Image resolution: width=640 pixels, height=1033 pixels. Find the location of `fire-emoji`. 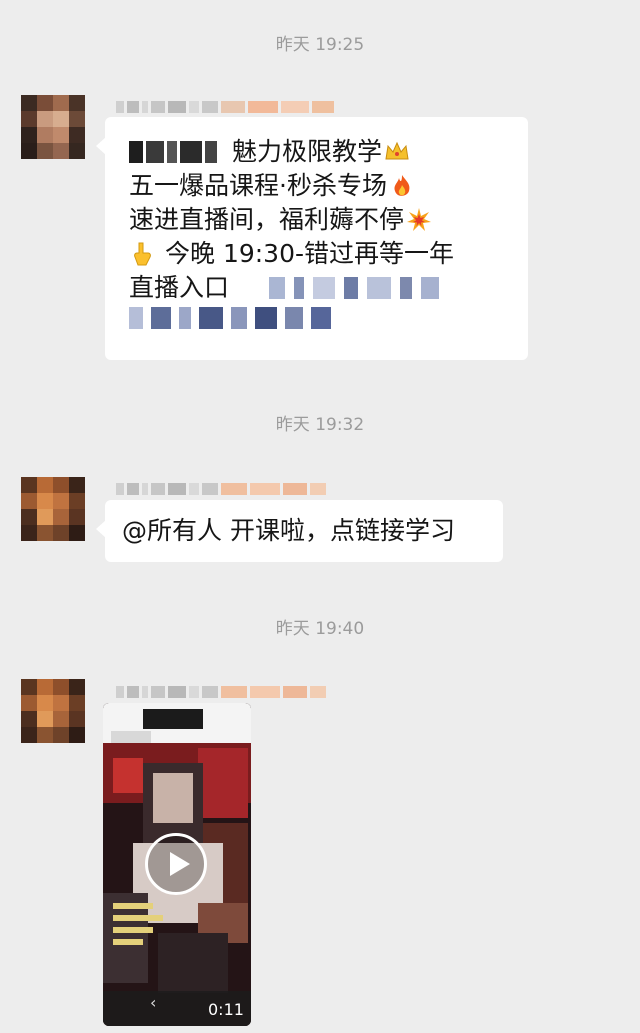

fire-emoji is located at coordinates (402, 186).